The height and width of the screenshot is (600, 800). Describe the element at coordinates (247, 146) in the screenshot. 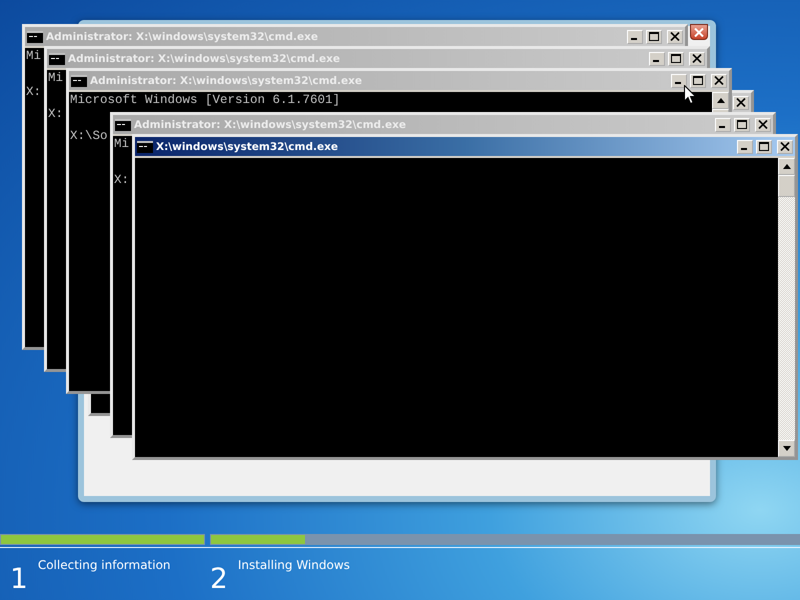

I see `window-title: X:\windows\system32\cmd.exe` at that location.